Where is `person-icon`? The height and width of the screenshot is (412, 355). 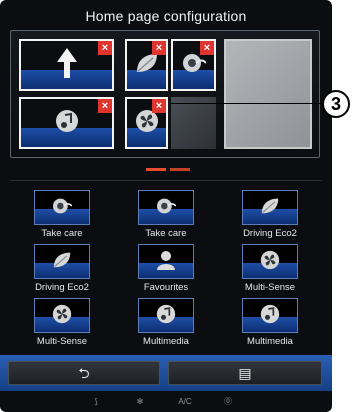
person-icon is located at coordinates (166, 261).